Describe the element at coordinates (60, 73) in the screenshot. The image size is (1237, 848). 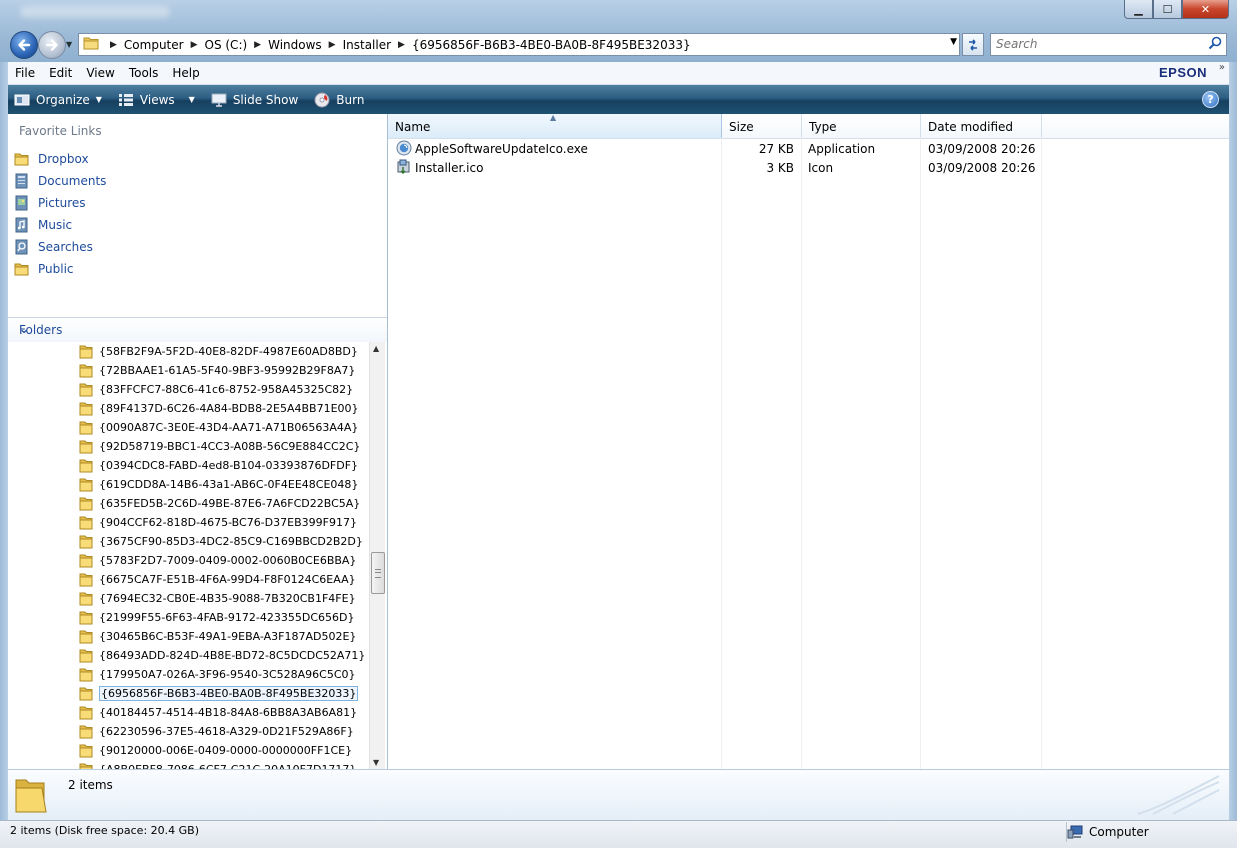
I see `menu-edit: Edit` at that location.